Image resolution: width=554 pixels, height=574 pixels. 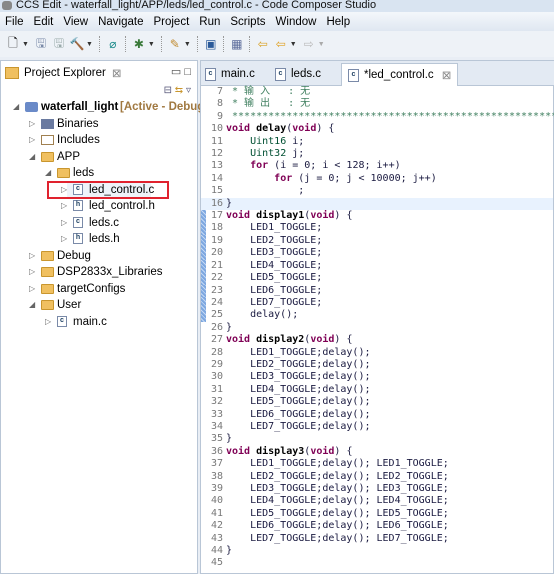 I want to click on maximize-icon: □, so click(x=187, y=72).